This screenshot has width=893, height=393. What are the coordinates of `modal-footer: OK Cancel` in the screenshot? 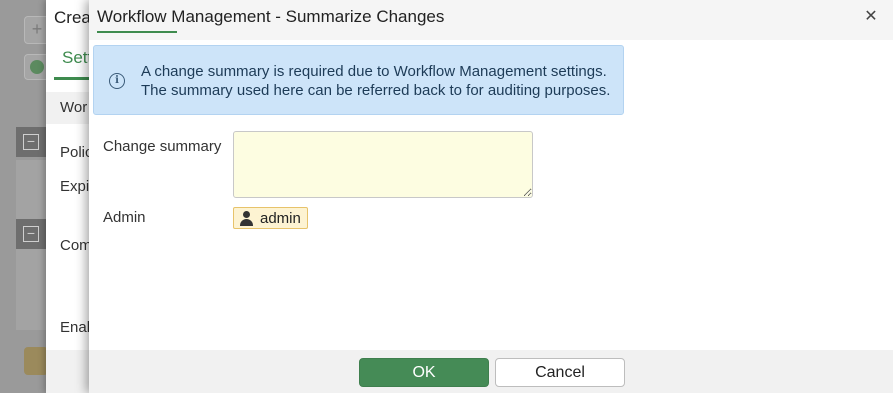 It's located at (491, 371).